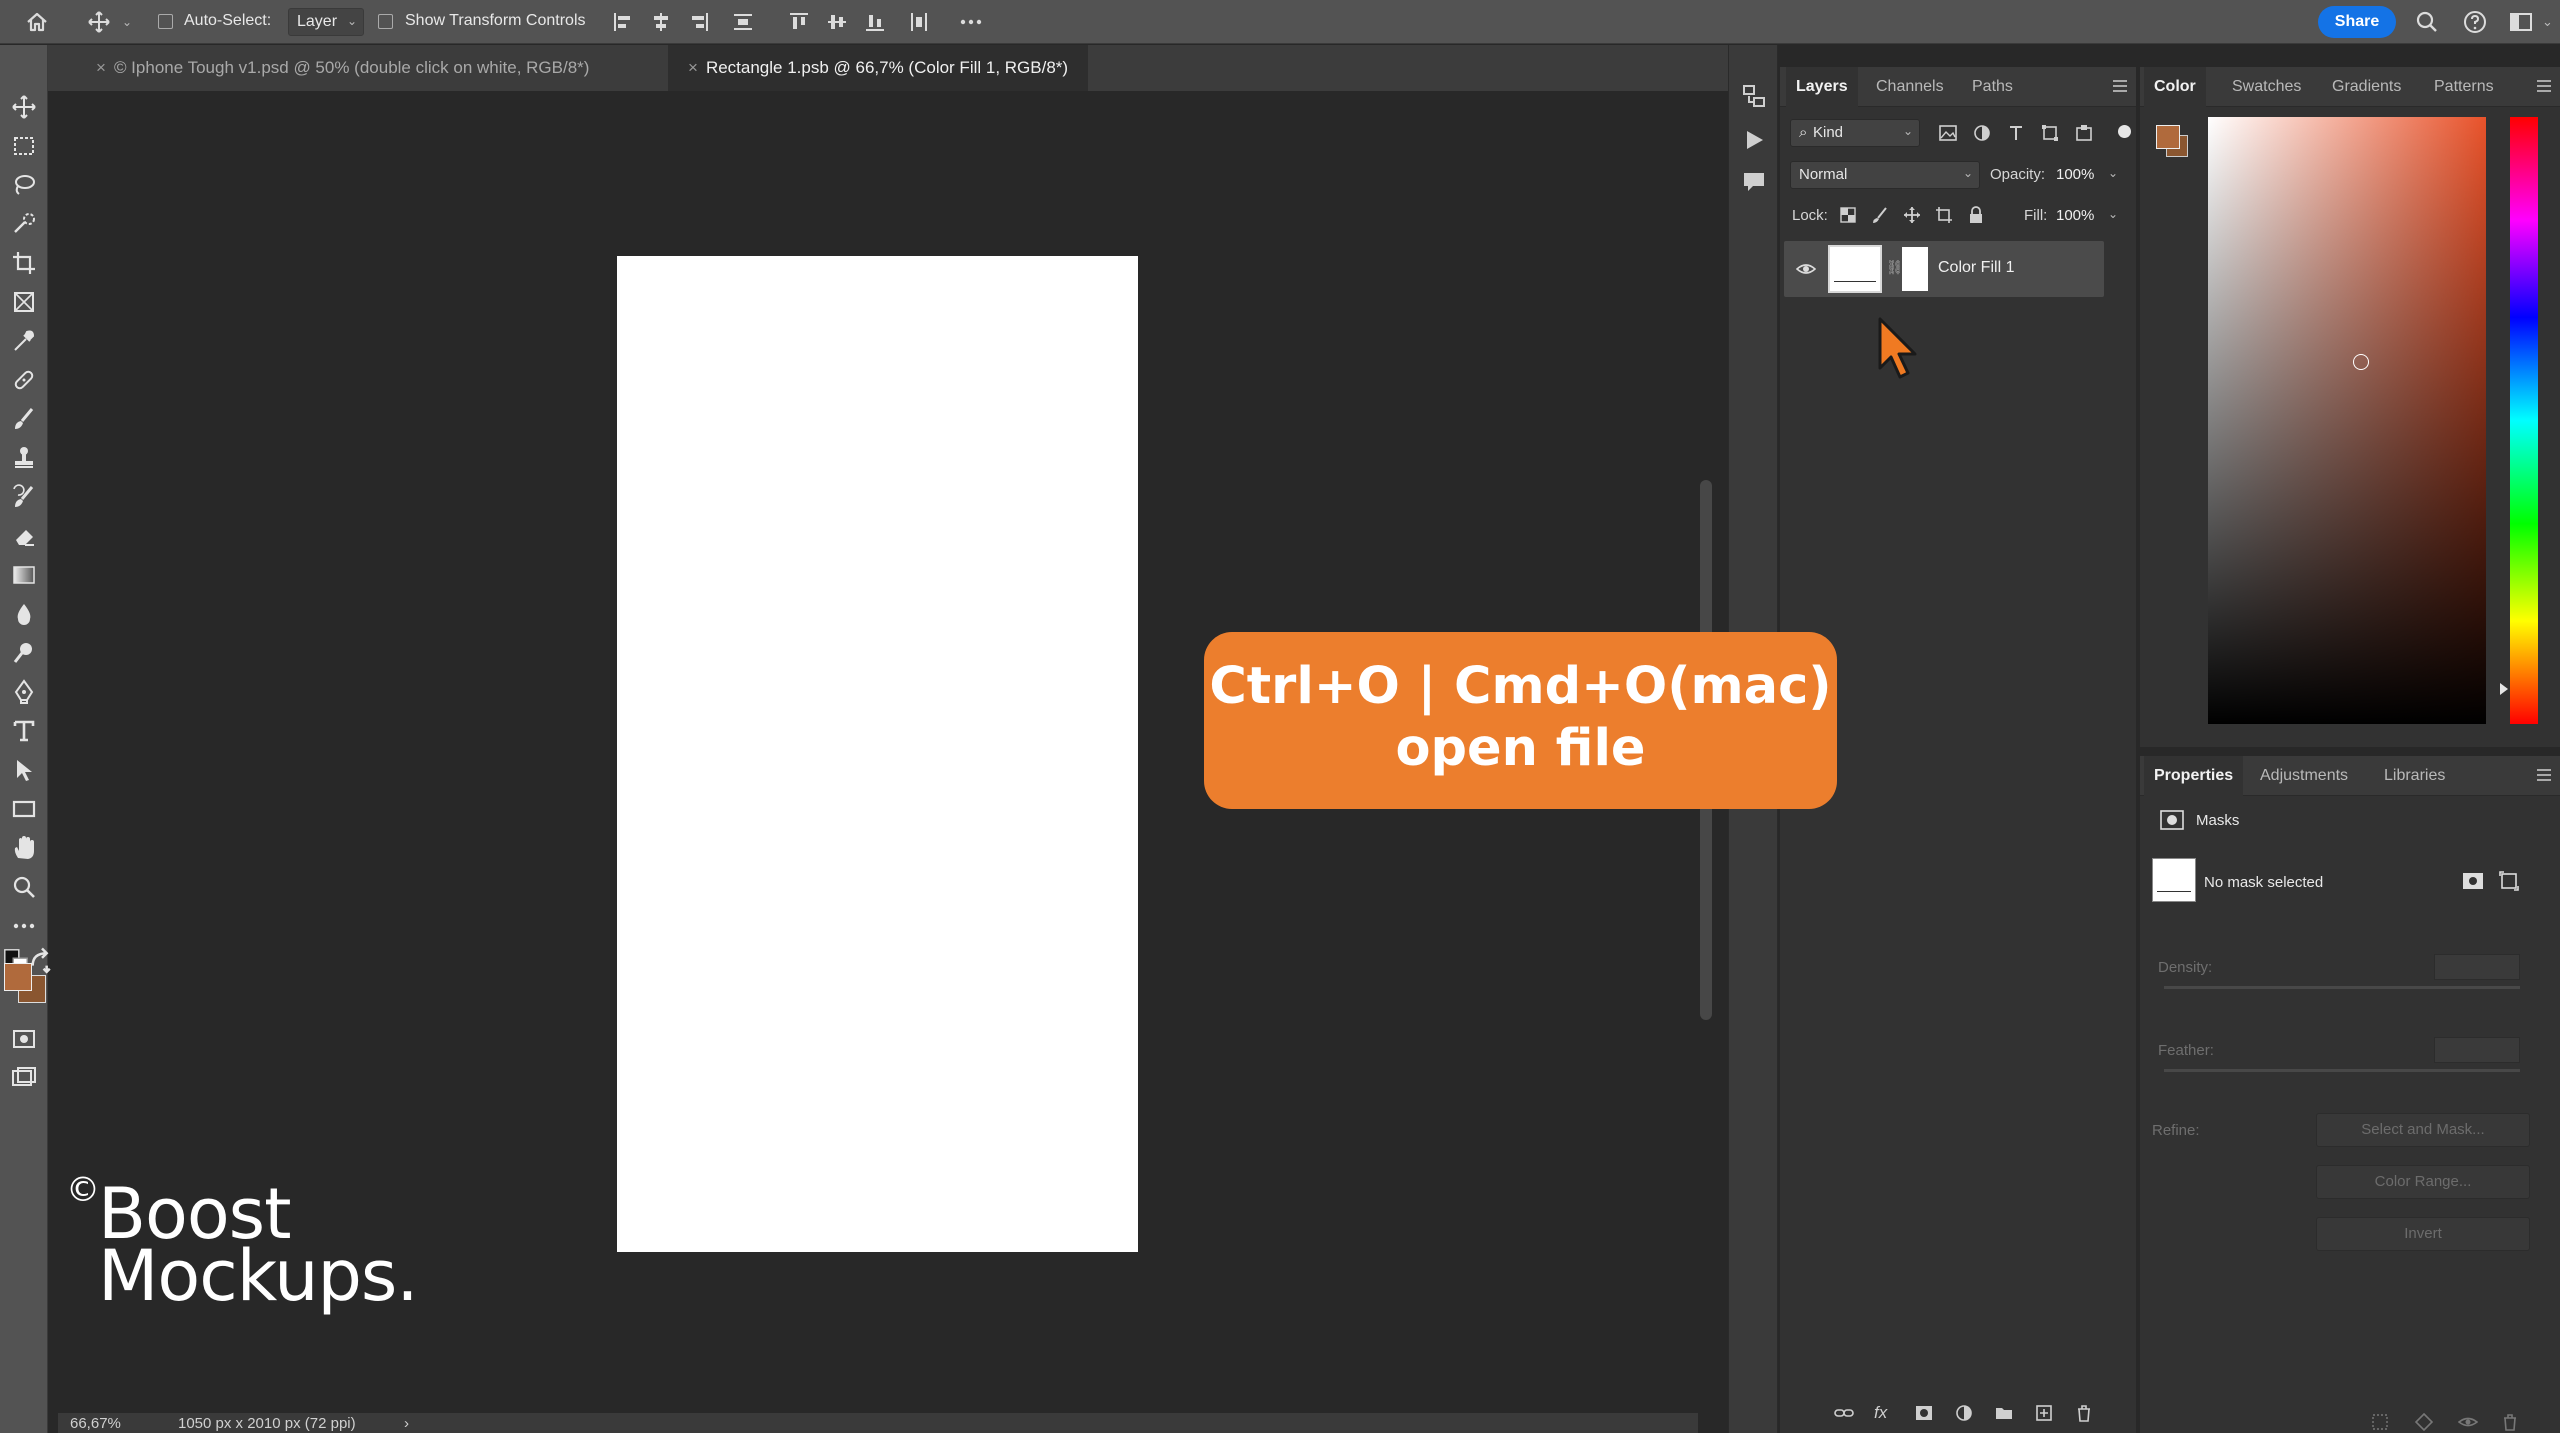 The height and width of the screenshot is (1433, 2560). I want to click on zoom-tool-icon, so click(24, 887).